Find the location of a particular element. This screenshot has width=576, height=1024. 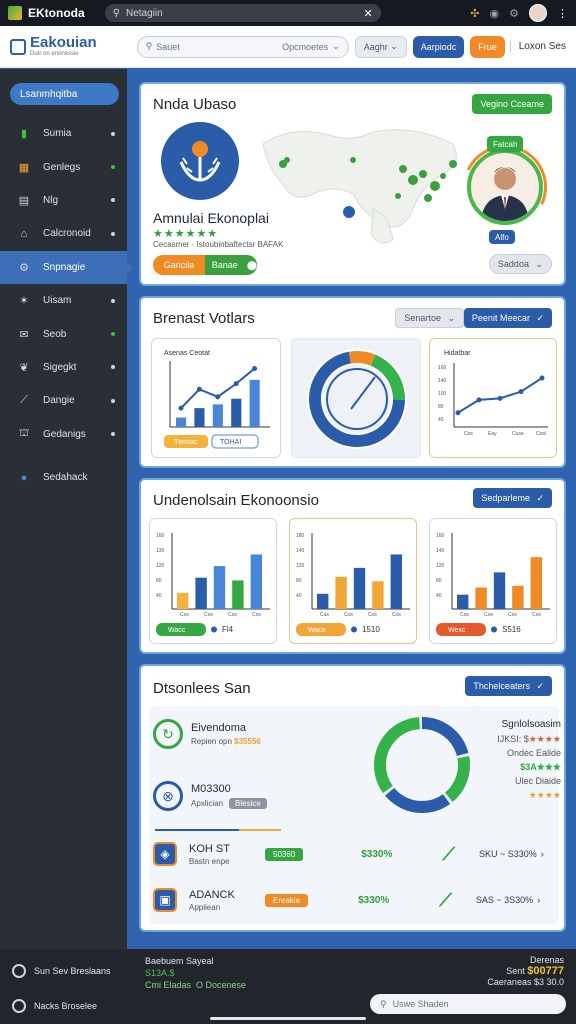

address-text: Netagiin is located at coordinates (144, 13).